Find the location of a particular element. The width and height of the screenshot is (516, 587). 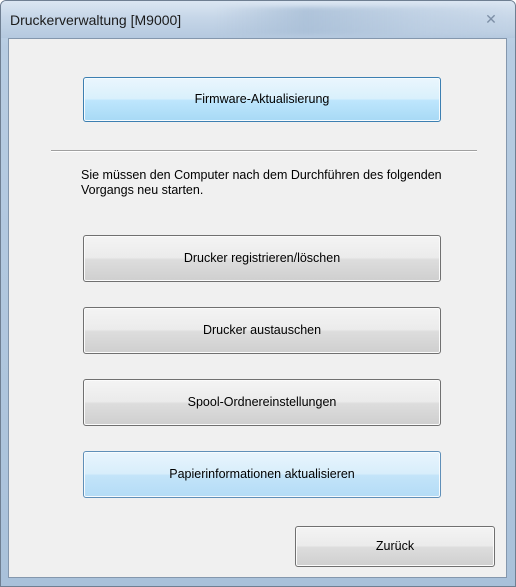

replace-printer-label: Drucker austauschen is located at coordinates (262, 330).